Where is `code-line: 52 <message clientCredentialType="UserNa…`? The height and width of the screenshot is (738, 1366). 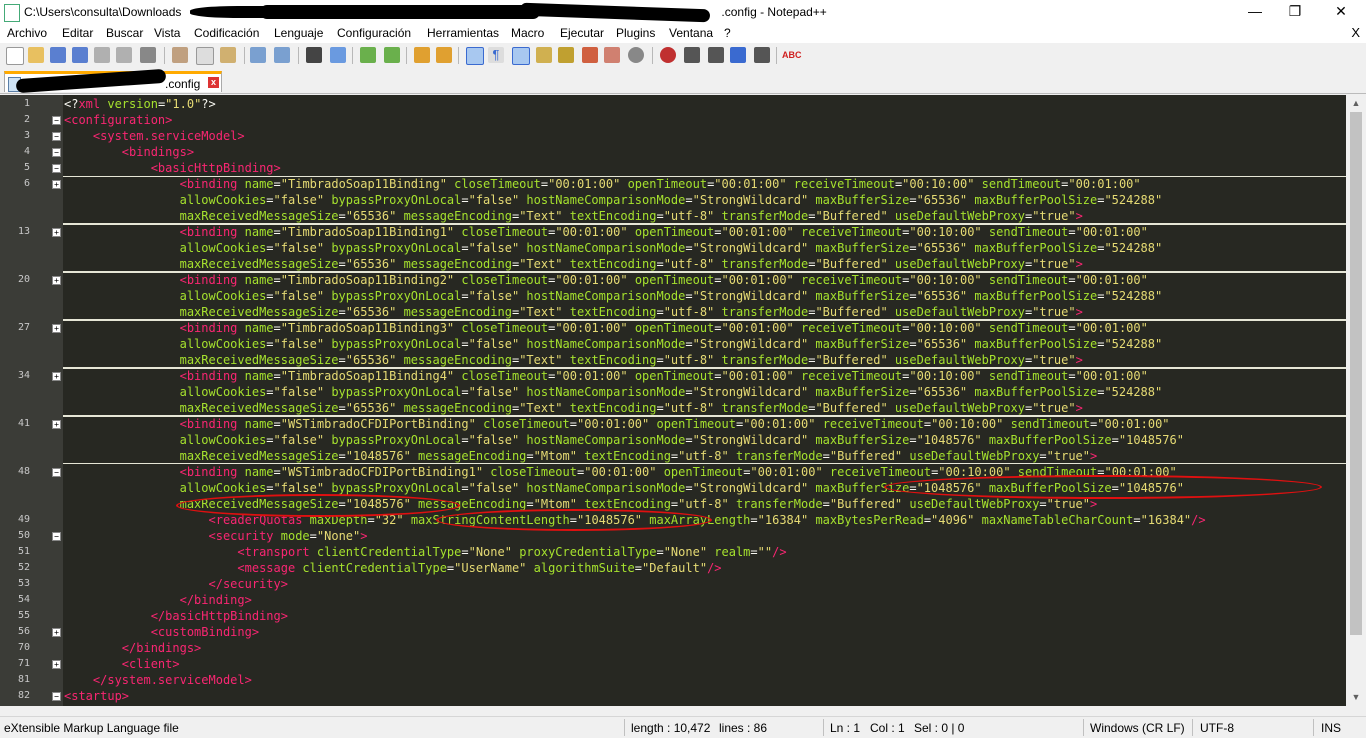 code-line: 52 <message clientCredentialType="UserNa… is located at coordinates (673, 568).